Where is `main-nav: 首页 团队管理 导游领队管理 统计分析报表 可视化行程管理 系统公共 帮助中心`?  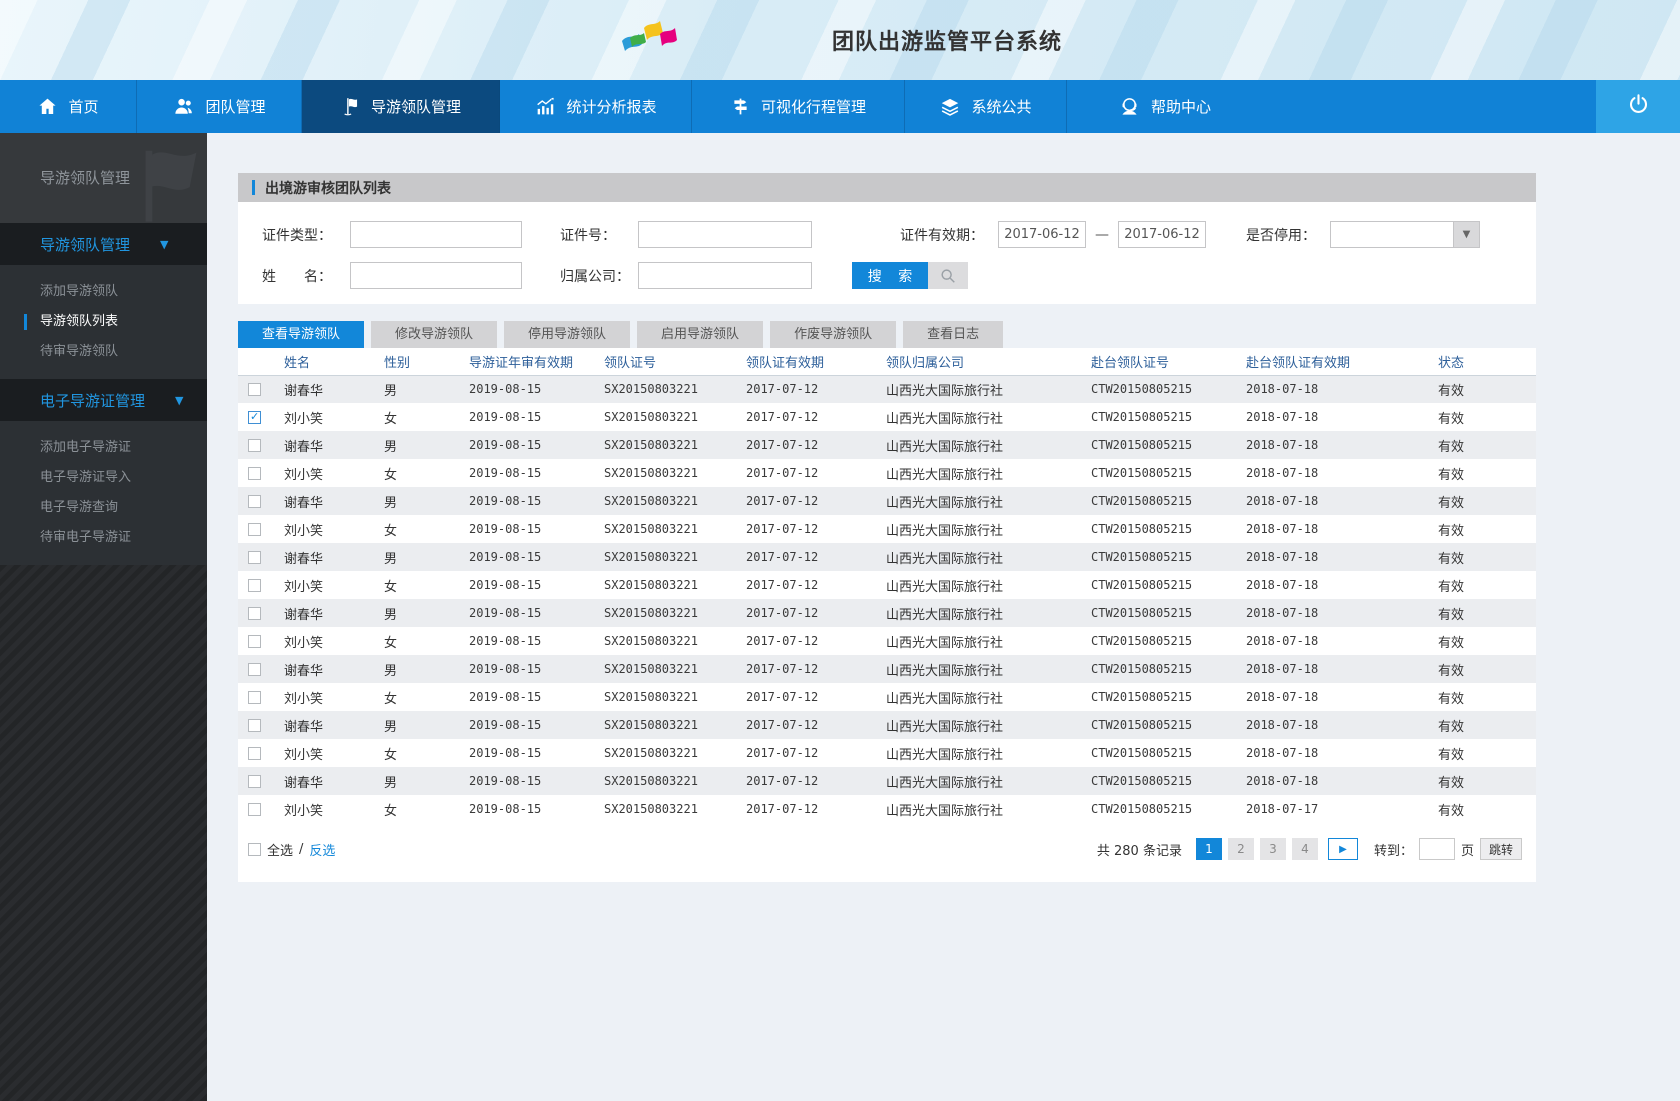 main-nav: 首页 团队管理 导游领队管理 统计分析报表 可视化行程管理 系统公共 帮助中心 is located at coordinates (840, 106).